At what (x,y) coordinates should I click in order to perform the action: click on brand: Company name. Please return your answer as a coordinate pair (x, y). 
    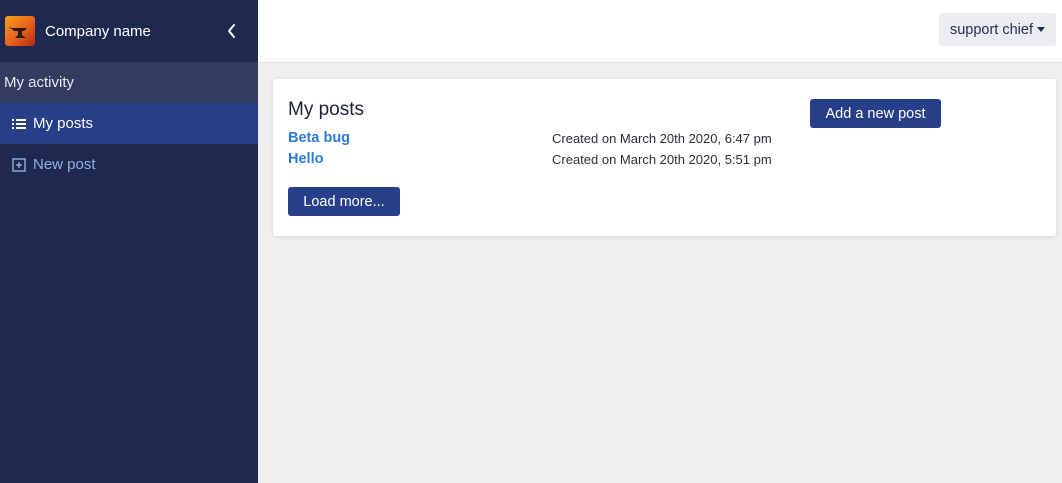
    Looking at the image, I should click on (129, 31).